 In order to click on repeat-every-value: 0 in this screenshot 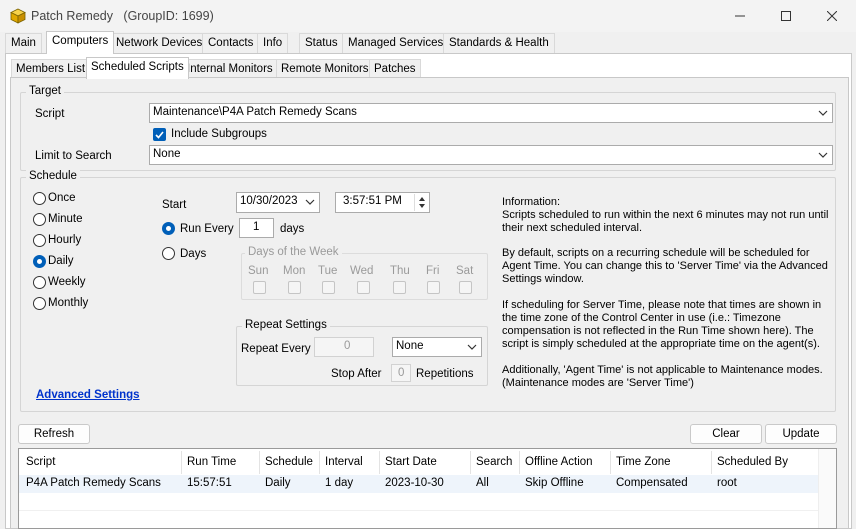, I will do `click(347, 346)`.